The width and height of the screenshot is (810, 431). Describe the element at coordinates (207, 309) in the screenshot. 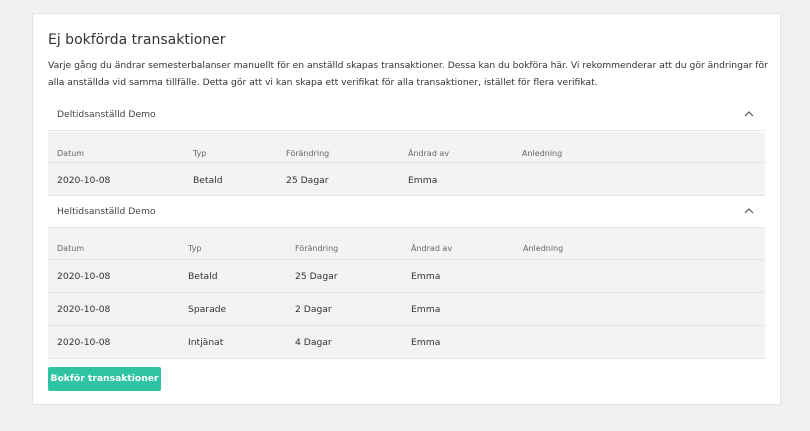

I see `cell-type: Sparade` at that location.